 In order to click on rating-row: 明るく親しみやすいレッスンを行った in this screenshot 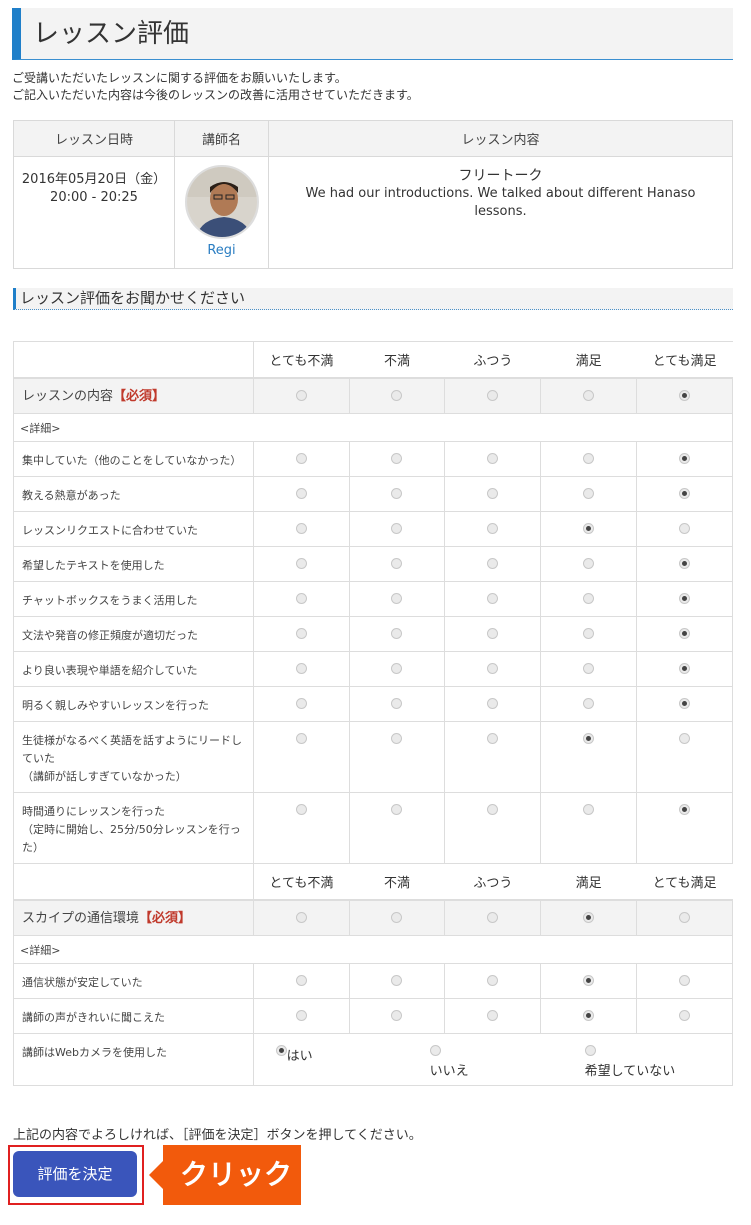, I will do `click(373, 704)`.